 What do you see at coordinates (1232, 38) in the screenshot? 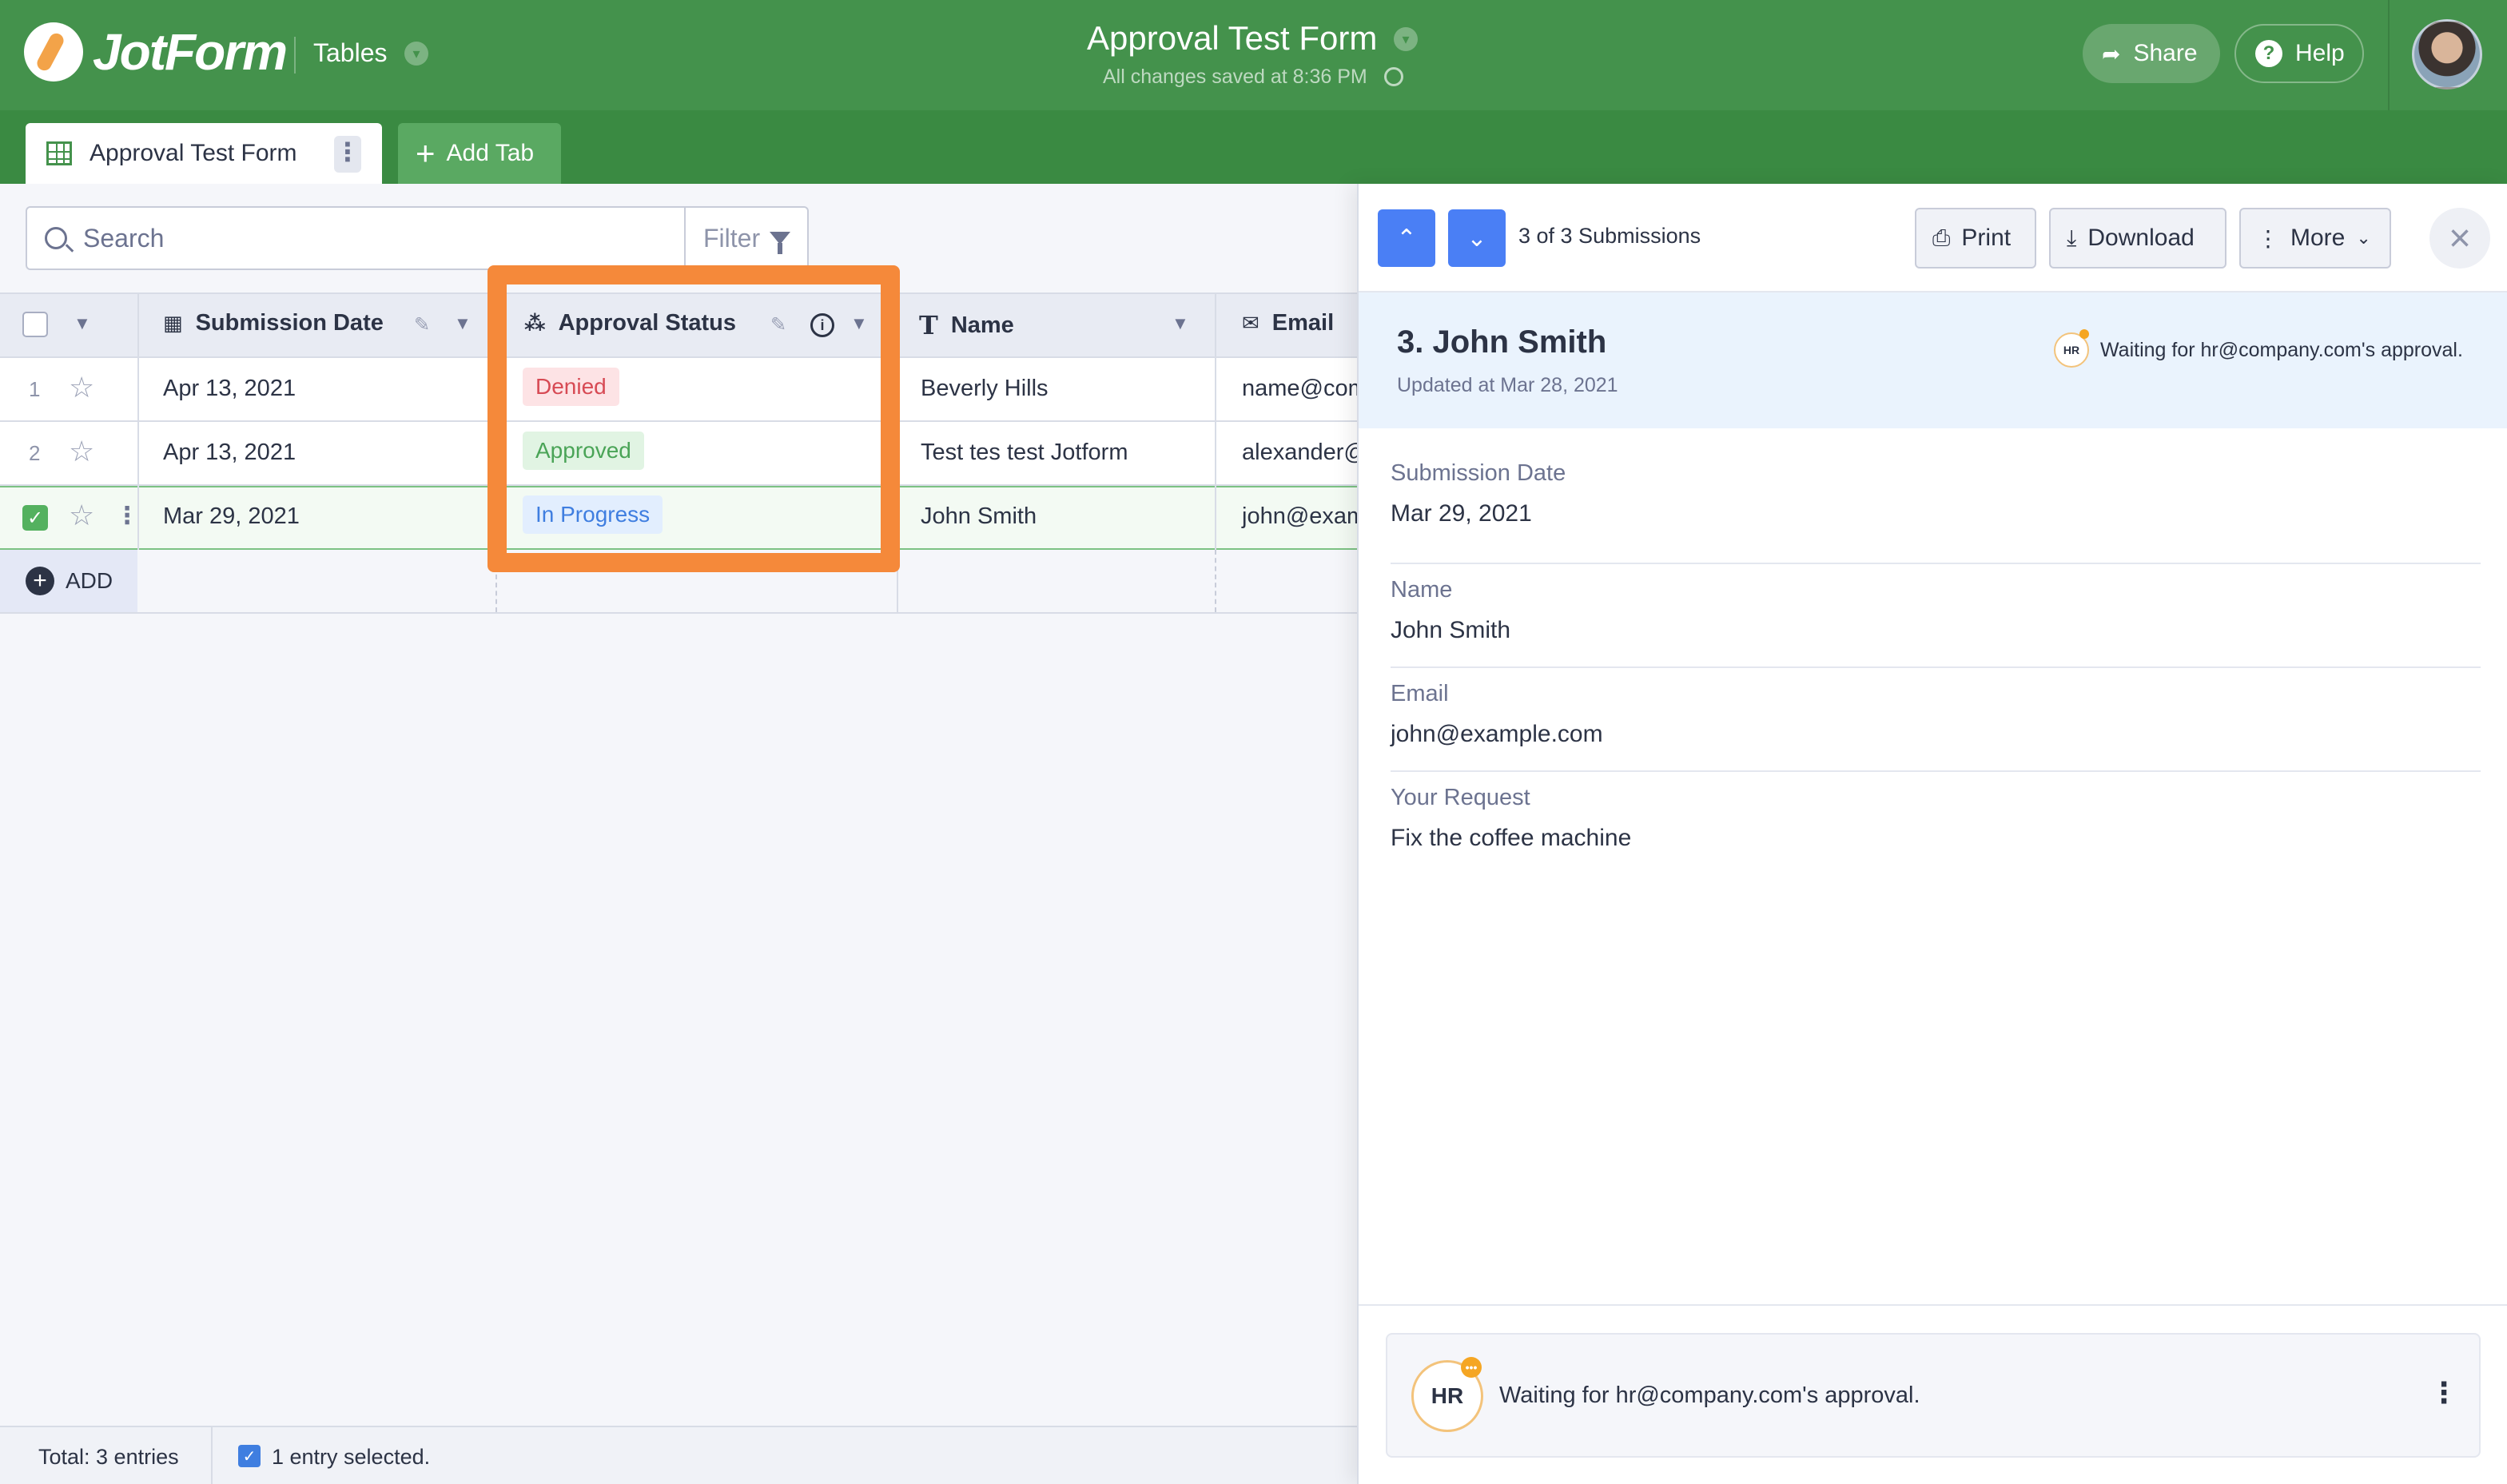
I see `form-title: Approval Test Form` at bounding box center [1232, 38].